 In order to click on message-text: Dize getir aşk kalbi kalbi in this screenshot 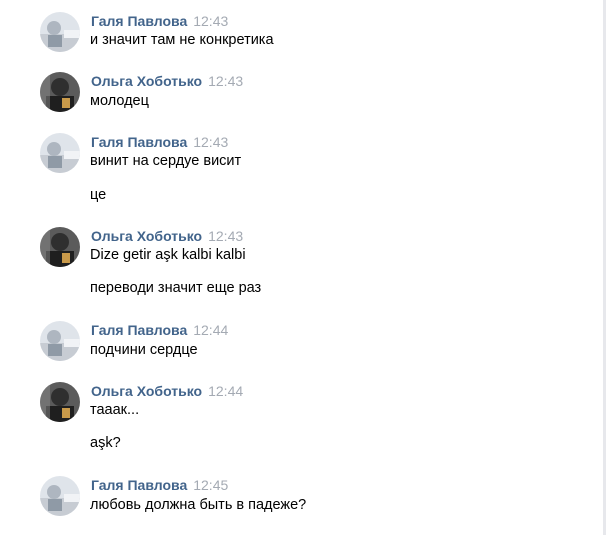, I will do `click(168, 255)`.